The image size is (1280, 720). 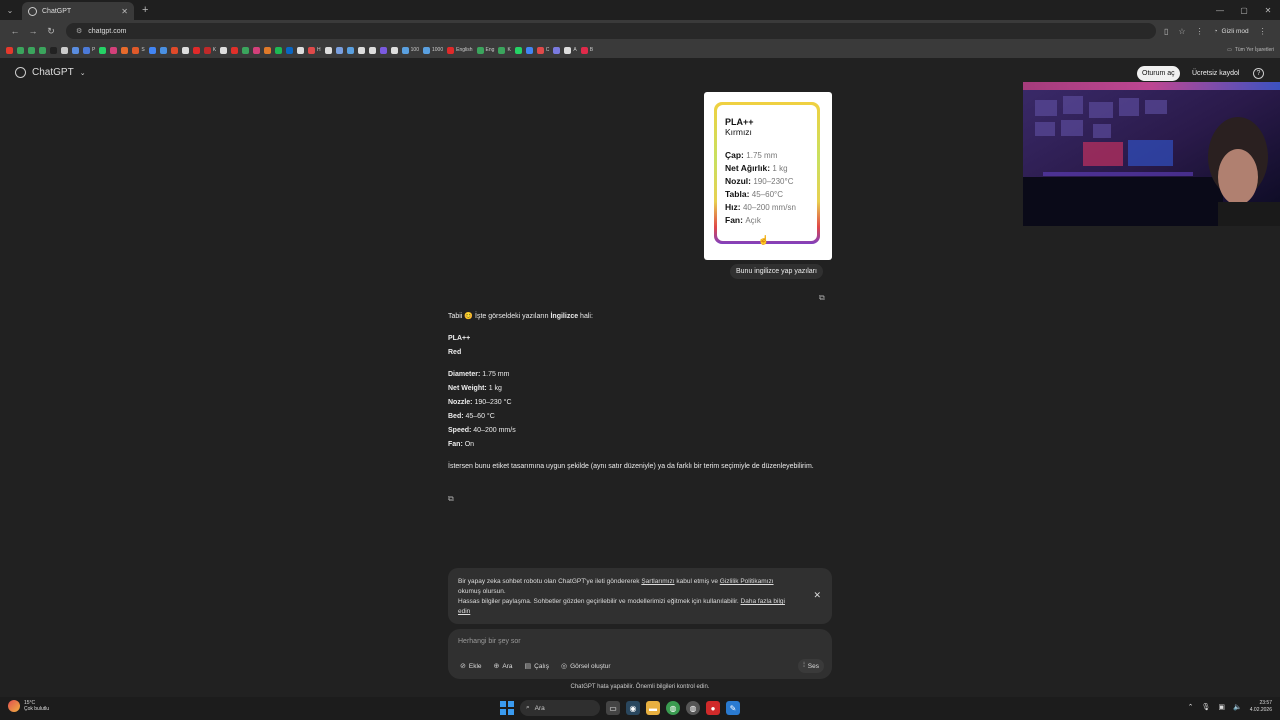 I want to click on tool-ara-button: ⊕ Ara, so click(x=503, y=666).